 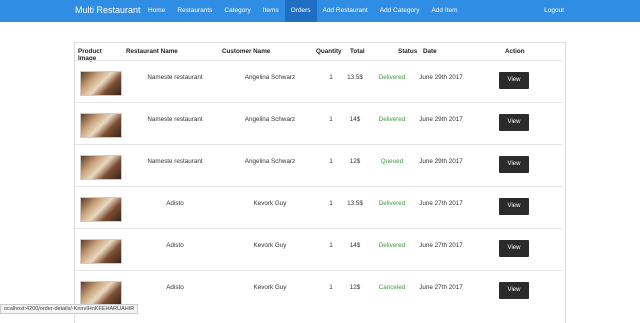 What do you see at coordinates (392, 287) in the screenshot?
I see `status: Canceled` at bounding box center [392, 287].